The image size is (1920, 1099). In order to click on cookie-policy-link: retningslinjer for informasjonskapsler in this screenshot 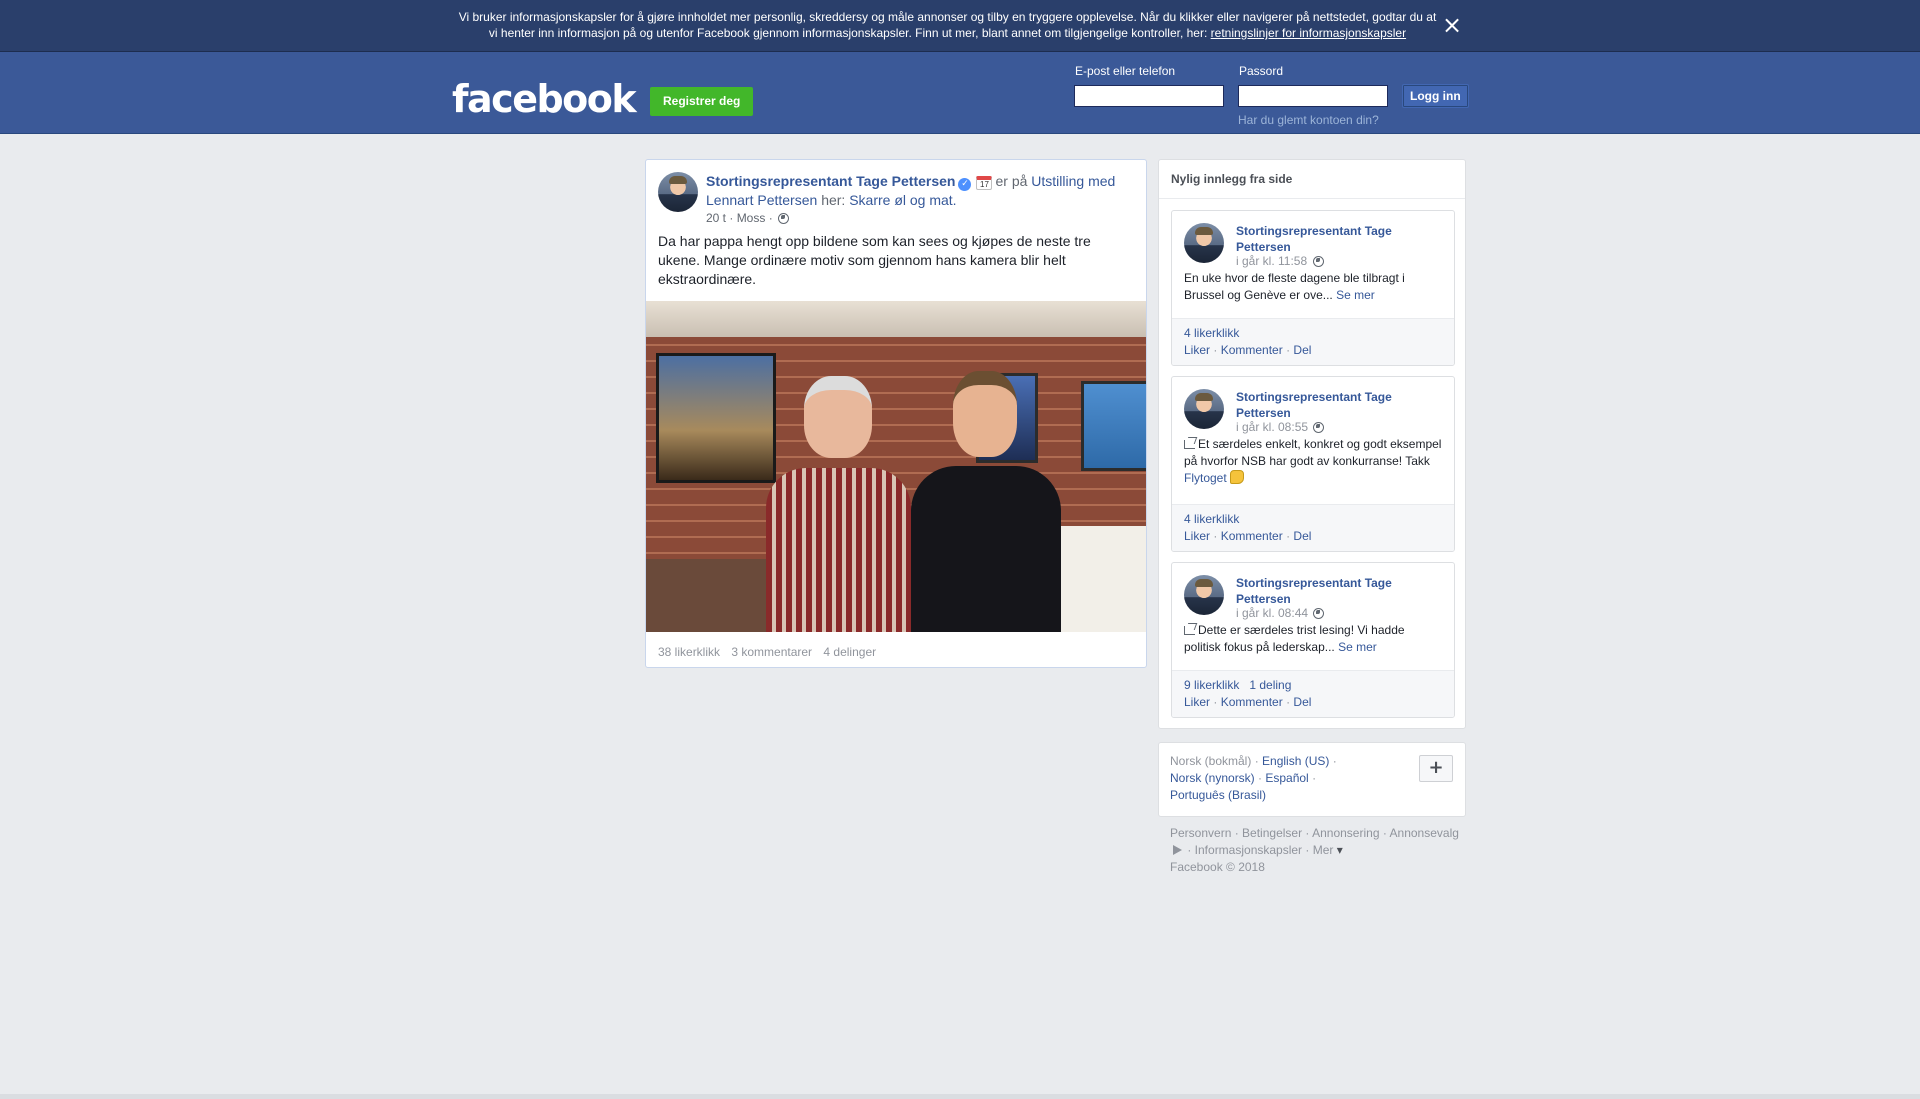, I will do `click(1308, 33)`.